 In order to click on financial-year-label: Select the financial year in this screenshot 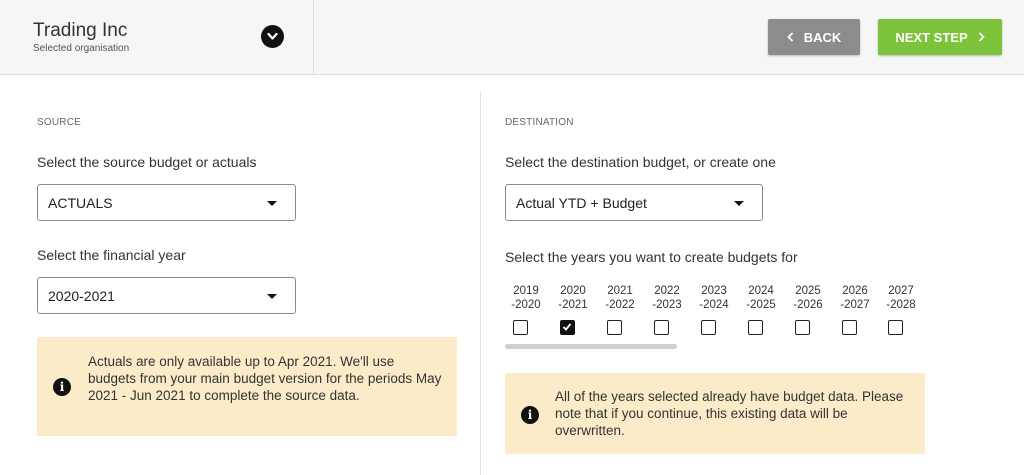, I will do `click(111, 255)`.